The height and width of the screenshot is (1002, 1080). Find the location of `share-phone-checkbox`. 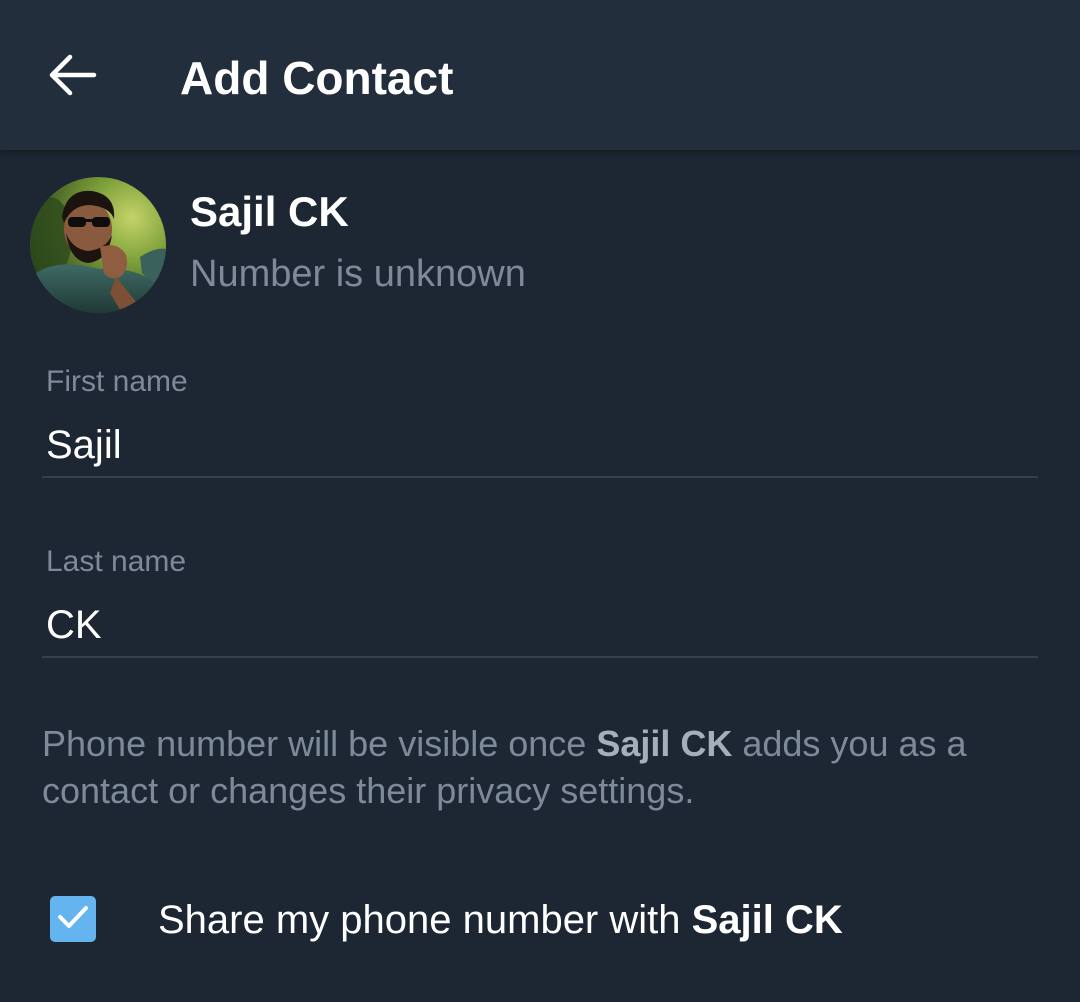

share-phone-checkbox is located at coordinates (73, 919).